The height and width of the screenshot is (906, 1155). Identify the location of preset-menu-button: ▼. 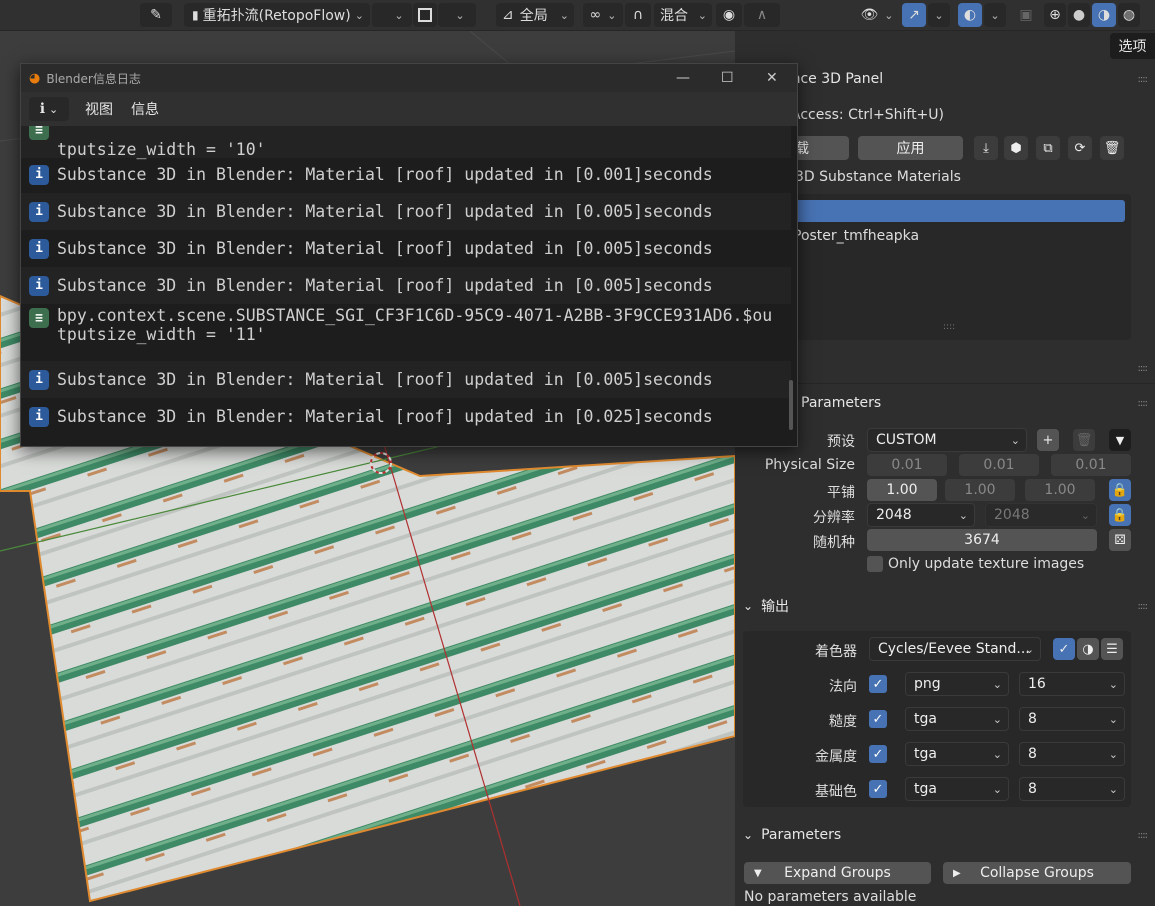
(1120, 440).